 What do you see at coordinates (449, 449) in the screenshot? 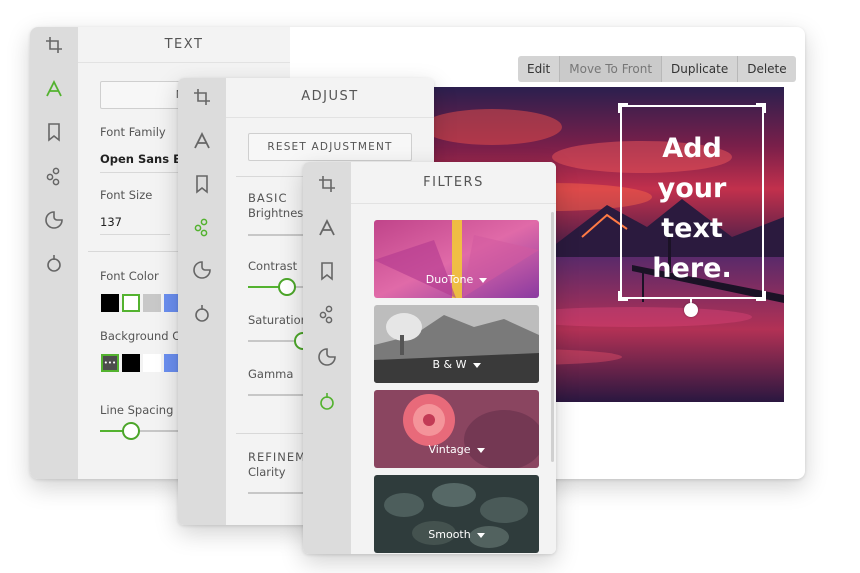
I see `vintage-label: Vintage` at bounding box center [449, 449].